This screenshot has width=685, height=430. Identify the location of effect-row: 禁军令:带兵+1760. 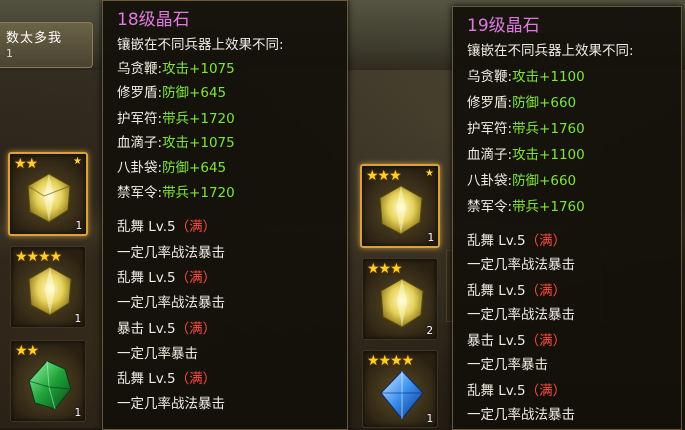
(526, 205).